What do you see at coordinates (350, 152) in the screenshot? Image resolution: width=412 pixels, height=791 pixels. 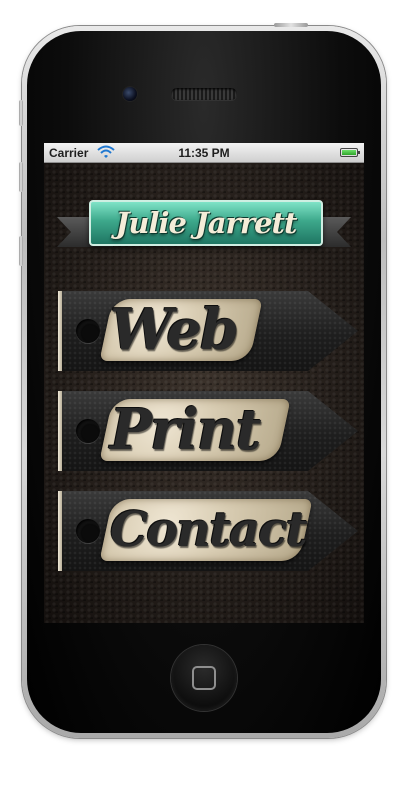 I see `battery-icon` at bounding box center [350, 152].